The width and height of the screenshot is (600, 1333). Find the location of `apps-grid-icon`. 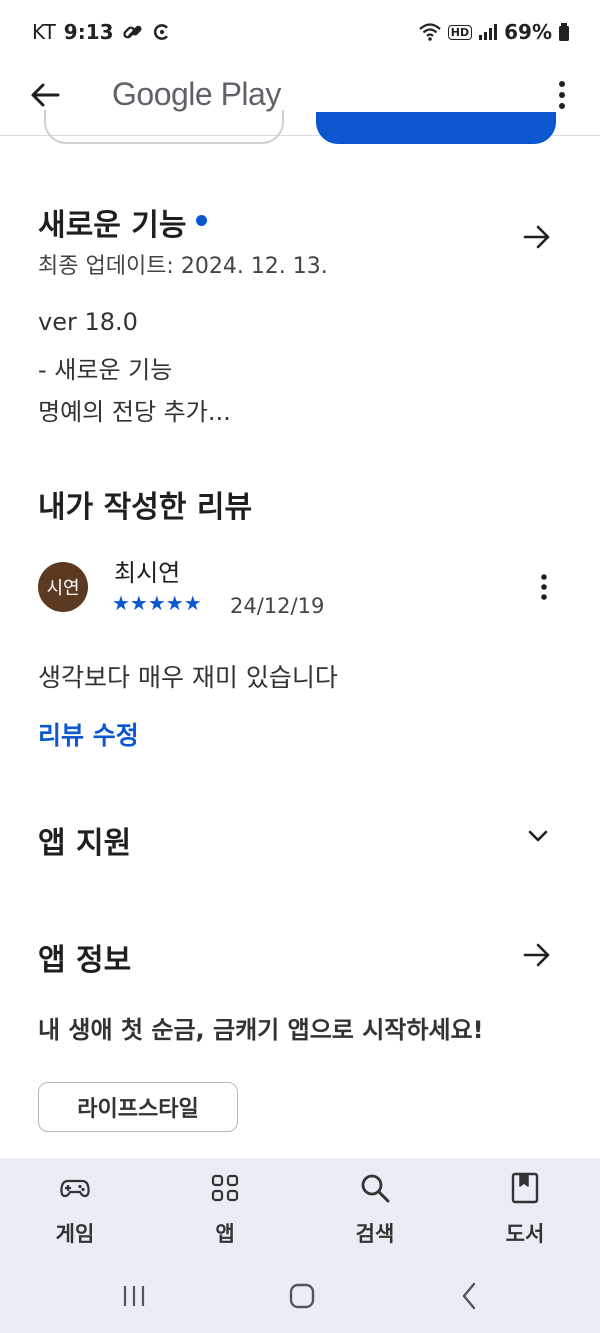

apps-grid-icon is located at coordinates (225, 1188).